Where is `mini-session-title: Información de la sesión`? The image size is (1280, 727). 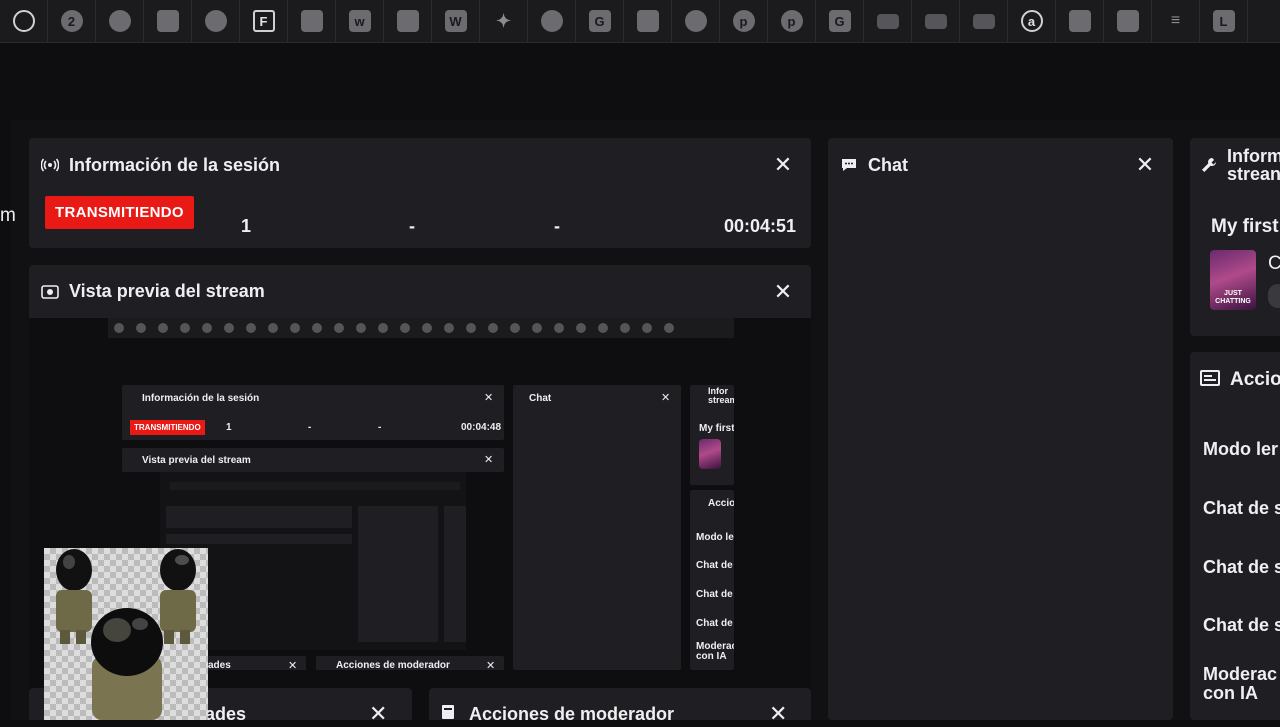 mini-session-title: Información de la sesión is located at coordinates (201, 398).